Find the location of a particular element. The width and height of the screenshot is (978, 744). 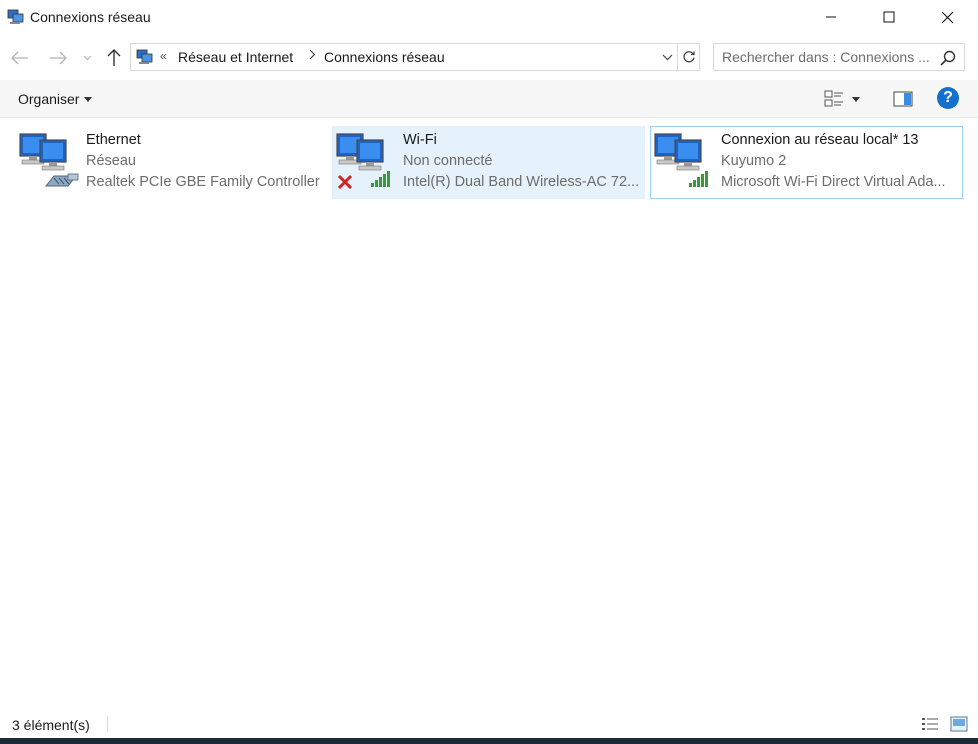

breadcrumb-item: Réseau et Internet is located at coordinates (235, 57).